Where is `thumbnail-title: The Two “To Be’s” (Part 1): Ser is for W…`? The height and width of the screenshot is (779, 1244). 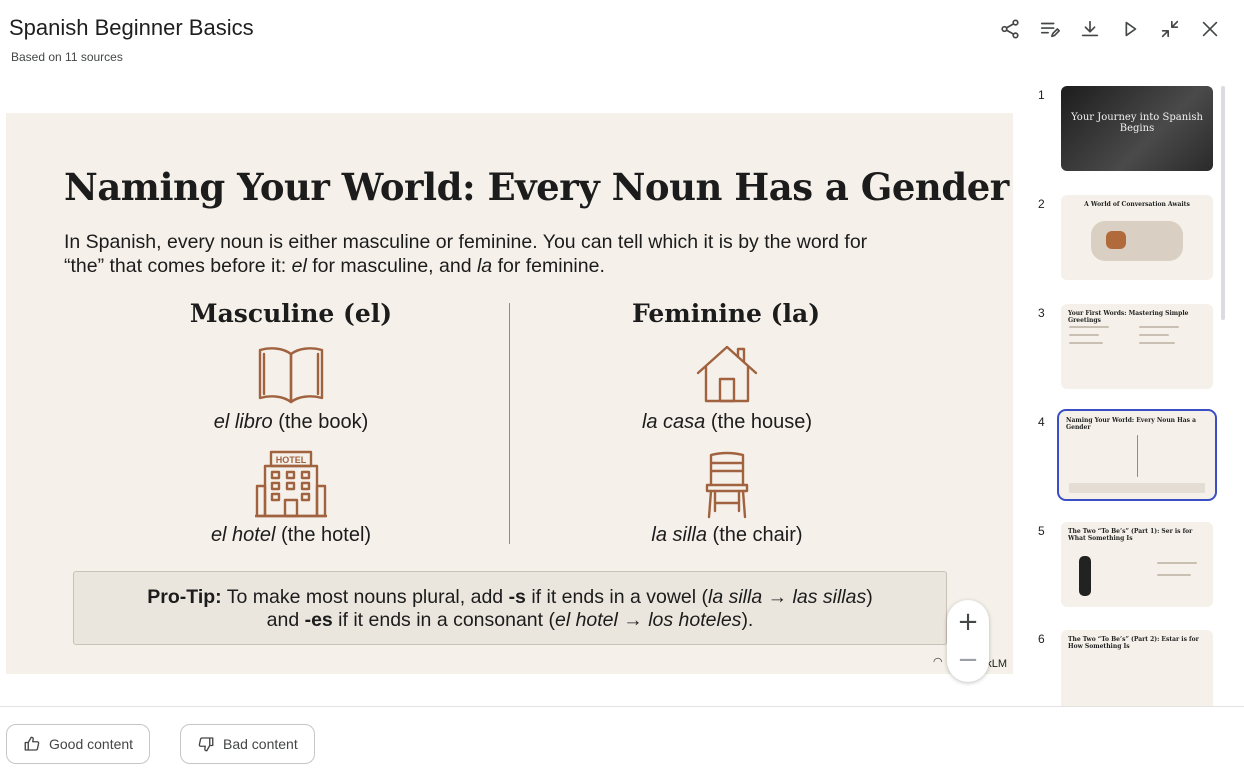 thumbnail-title: The Two “To Be’s” (Part 1): Ser is for W… is located at coordinates (1130, 535).